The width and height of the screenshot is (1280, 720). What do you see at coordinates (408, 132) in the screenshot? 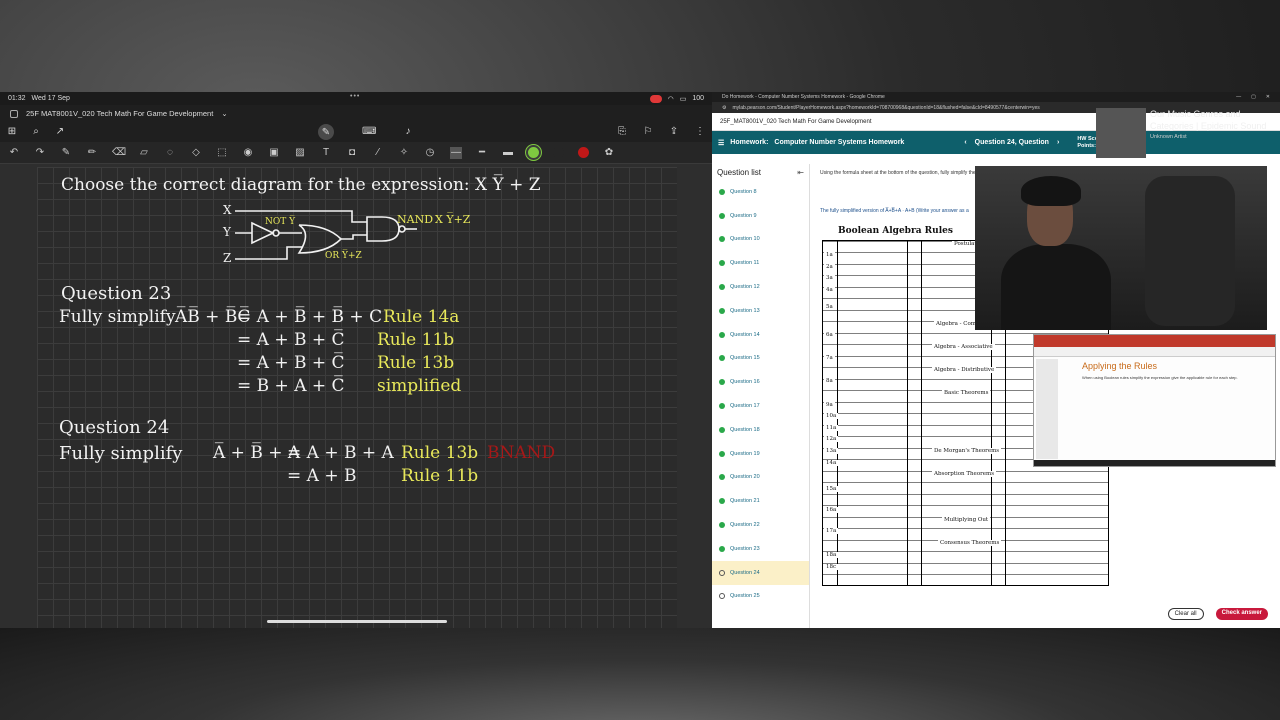
I see `microphone-icon: ♪` at bounding box center [408, 132].